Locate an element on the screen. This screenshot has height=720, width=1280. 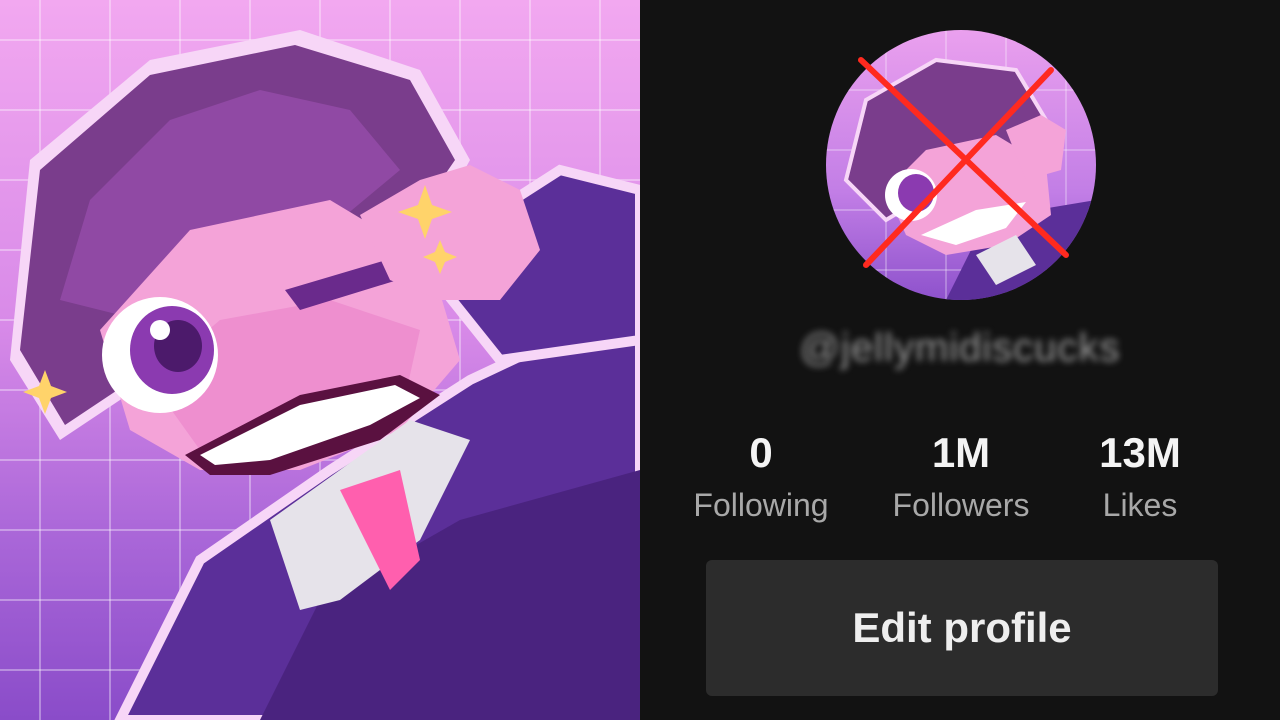
followers-label: Followers is located at coordinates (961, 505).